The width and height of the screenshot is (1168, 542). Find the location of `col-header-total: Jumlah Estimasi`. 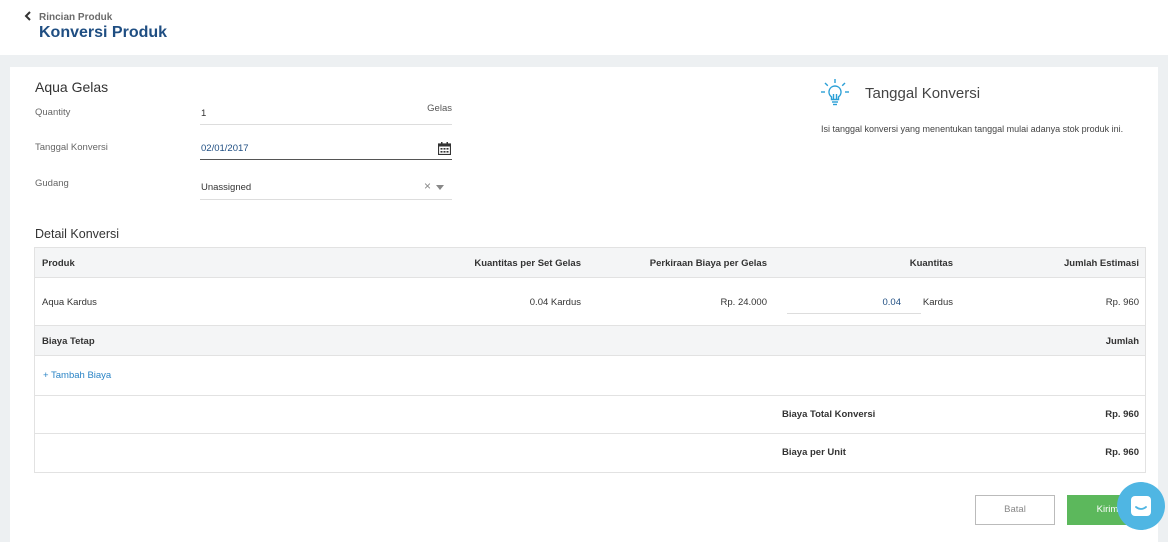

col-header-total: Jumlah Estimasi is located at coordinates (1101, 263).